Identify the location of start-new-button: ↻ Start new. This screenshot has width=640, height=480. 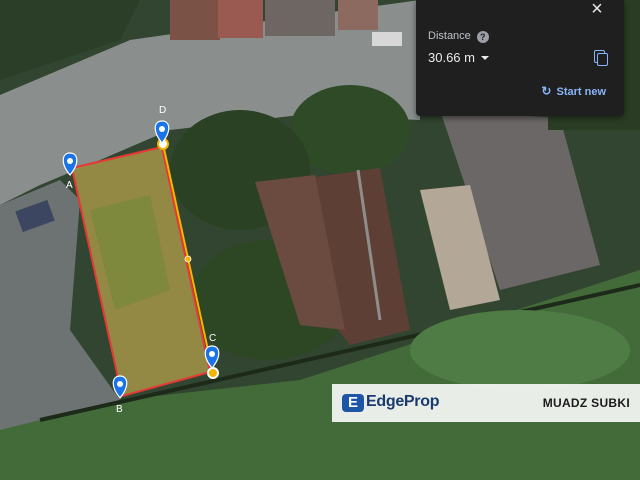
(573, 91).